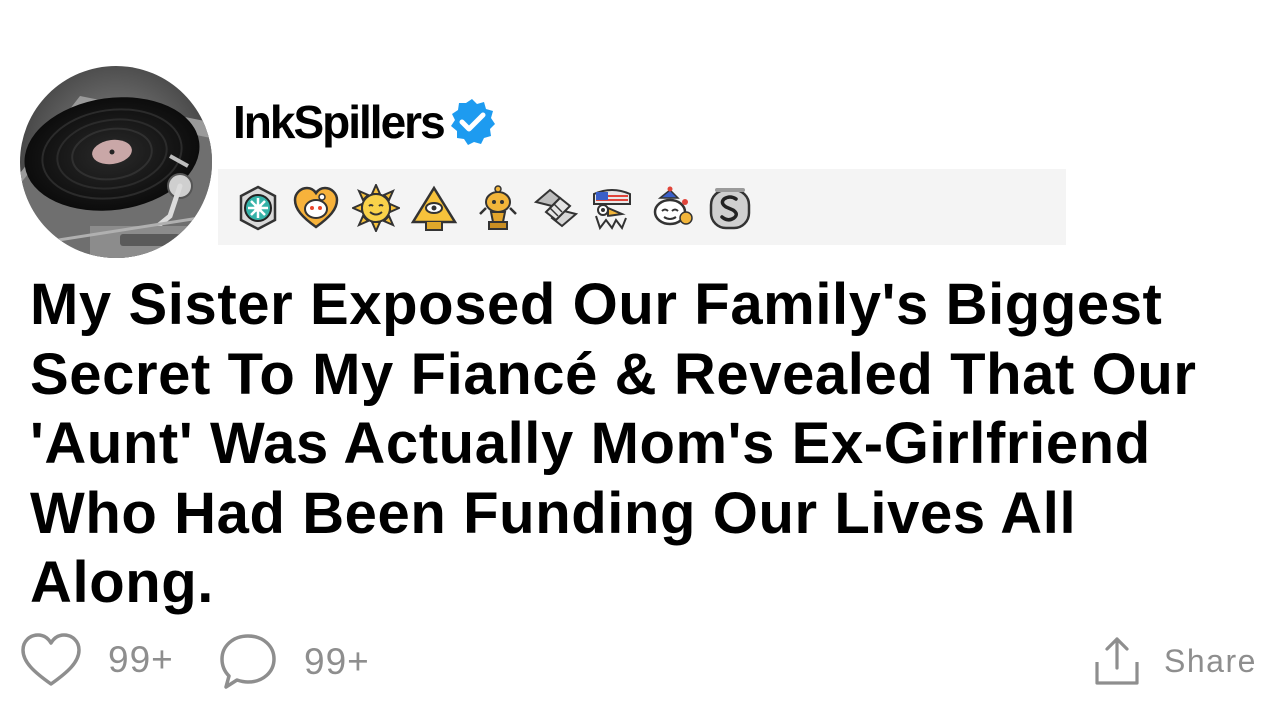  I want to click on share-button: Share, so click(1175, 661).